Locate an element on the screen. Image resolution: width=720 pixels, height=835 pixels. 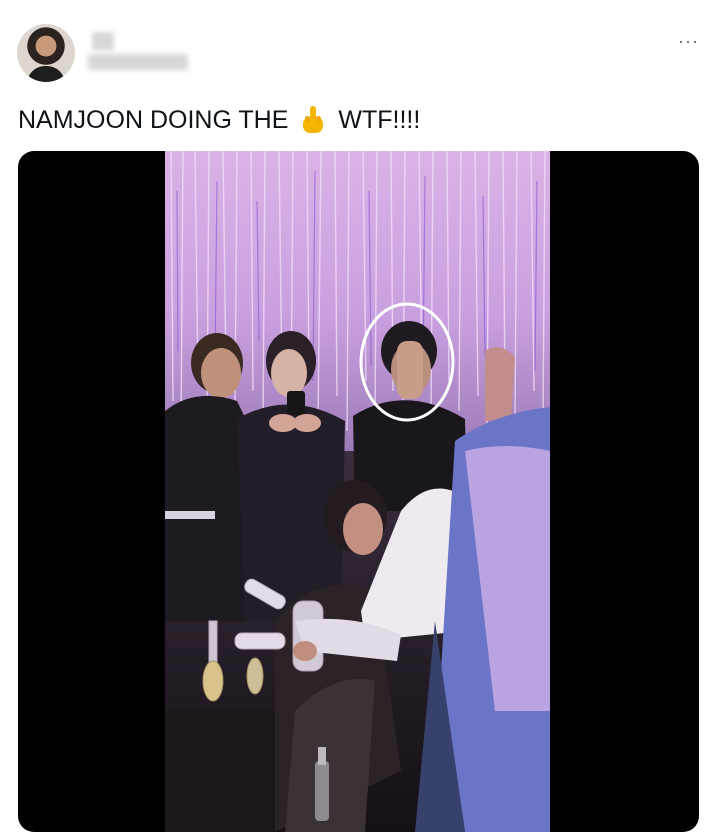
raised-hand is located at coordinates (500, 384).